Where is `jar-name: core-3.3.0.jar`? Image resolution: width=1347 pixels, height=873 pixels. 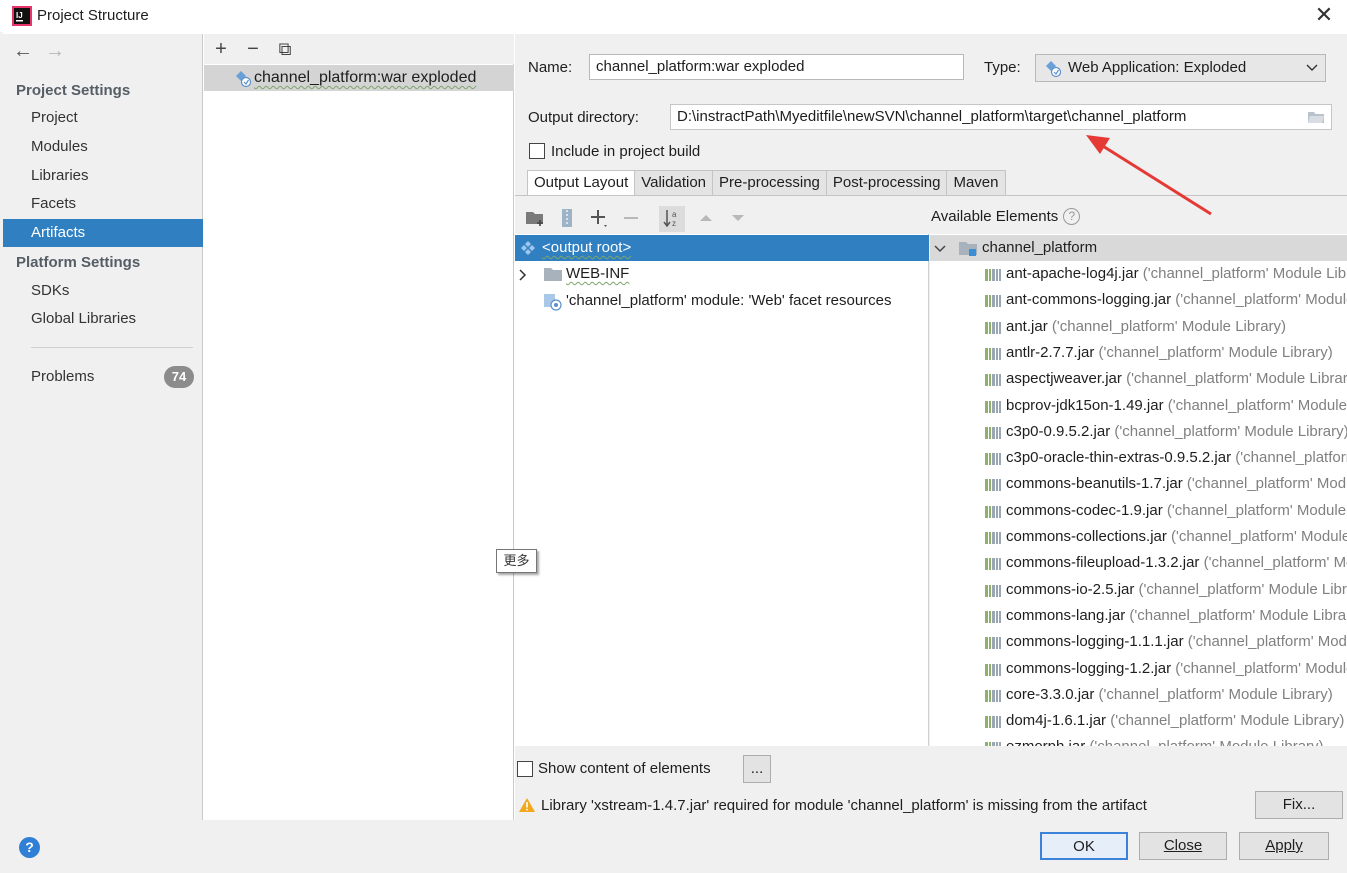
jar-name: core-3.3.0.jar is located at coordinates (1050, 694).